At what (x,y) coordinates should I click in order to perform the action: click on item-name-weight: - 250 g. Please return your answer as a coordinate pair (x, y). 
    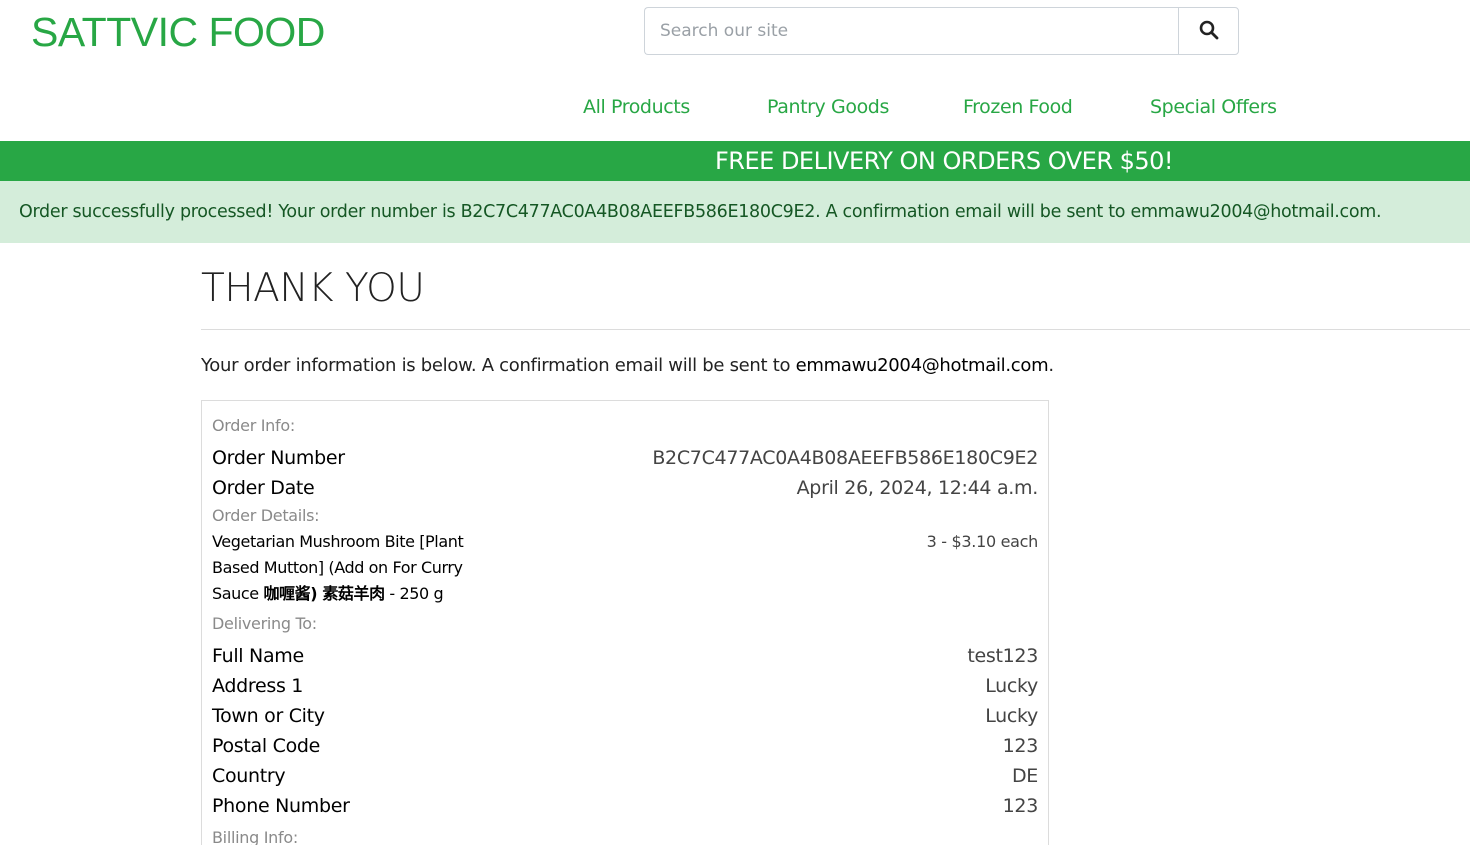
    Looking at the image, I should click on (414, 593).